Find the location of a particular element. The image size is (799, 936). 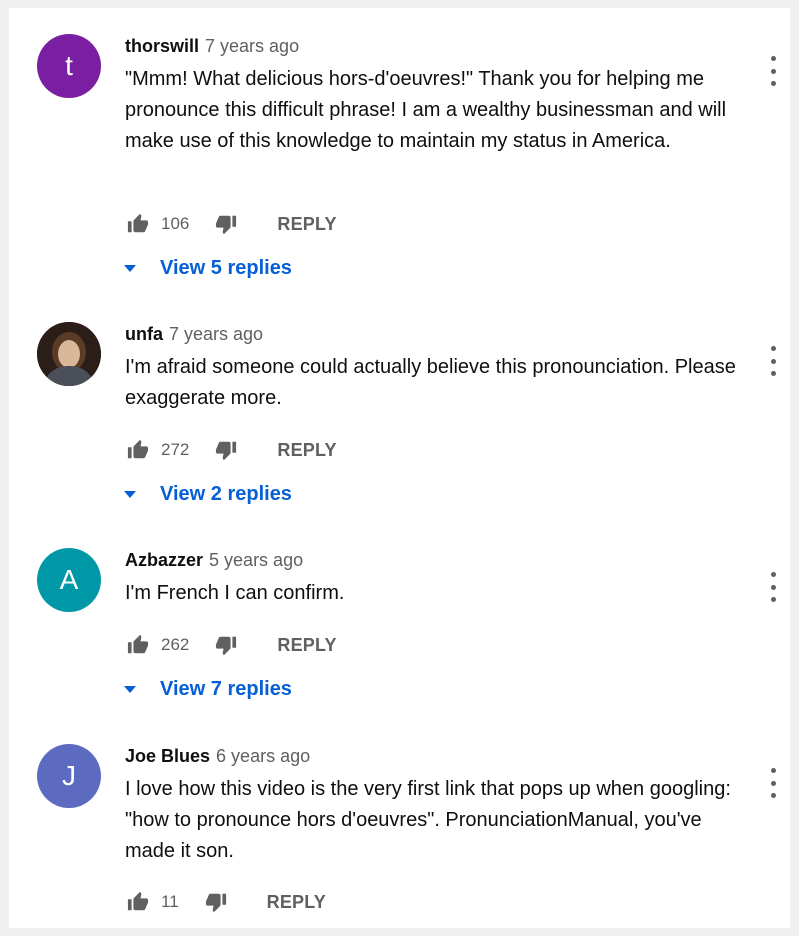

comment-actions: 272 REPLY is located at coordinates (231, 450).